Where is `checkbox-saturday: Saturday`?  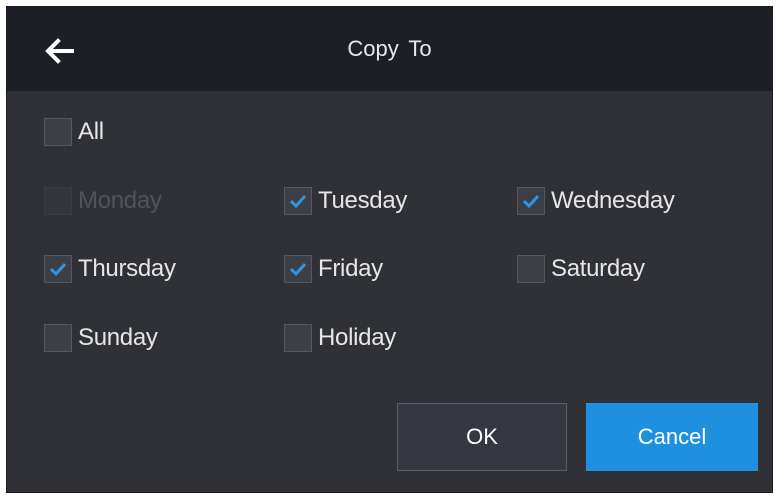
checkbox-saturday: Saturday is located at coordinates (581, 269).